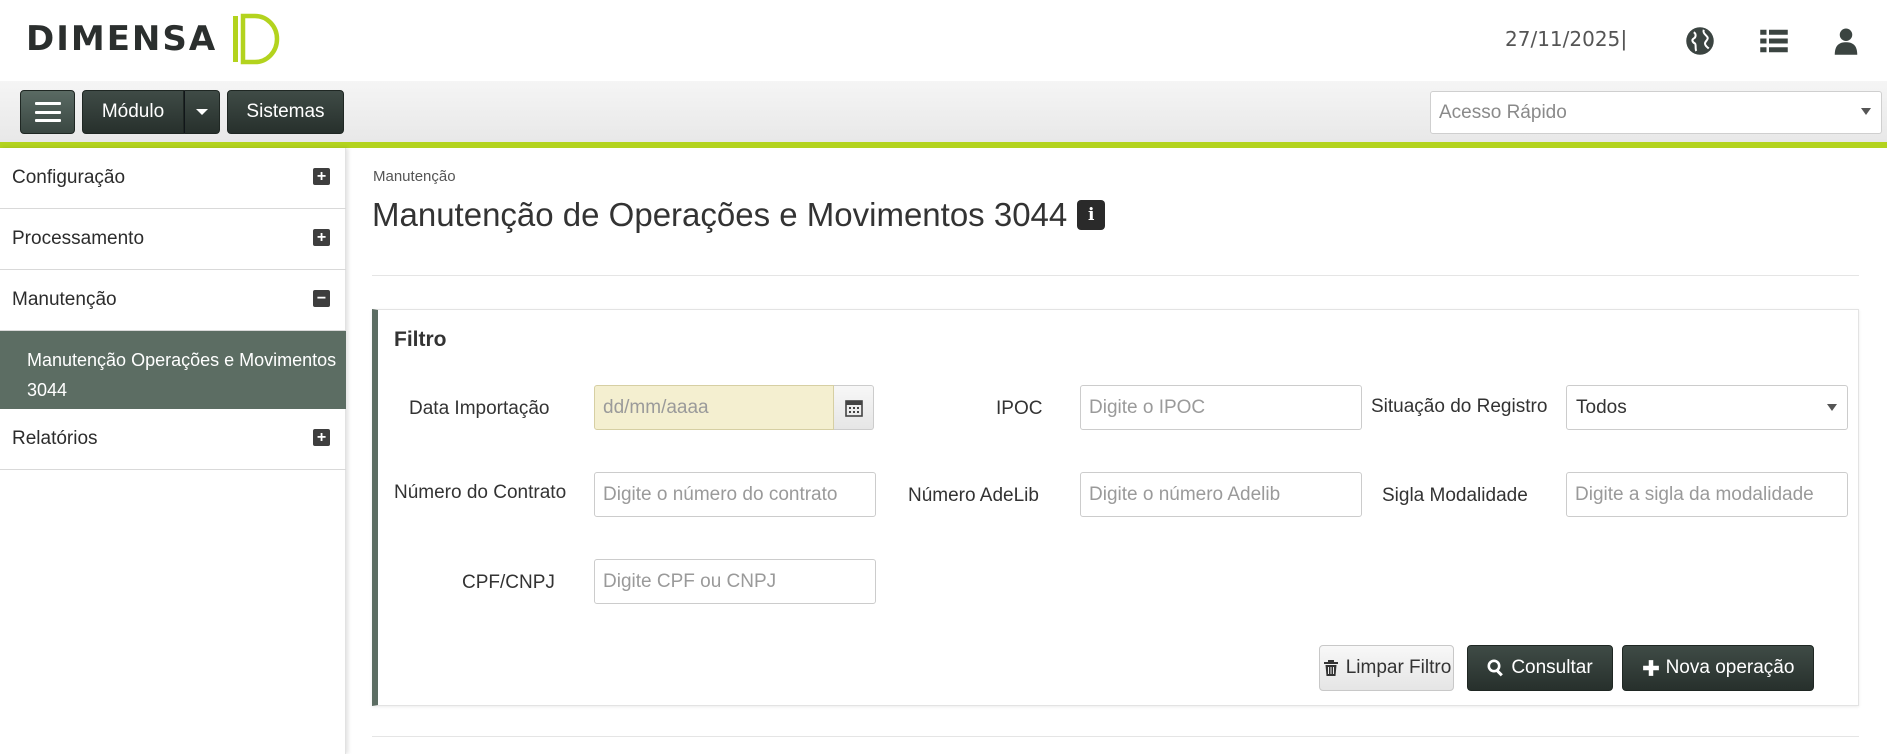  What do you see at coordinates (173, 239) in the screenshot?
I see `sidebar-item-processamento: Processamento +` at bounding box center [173, 239].